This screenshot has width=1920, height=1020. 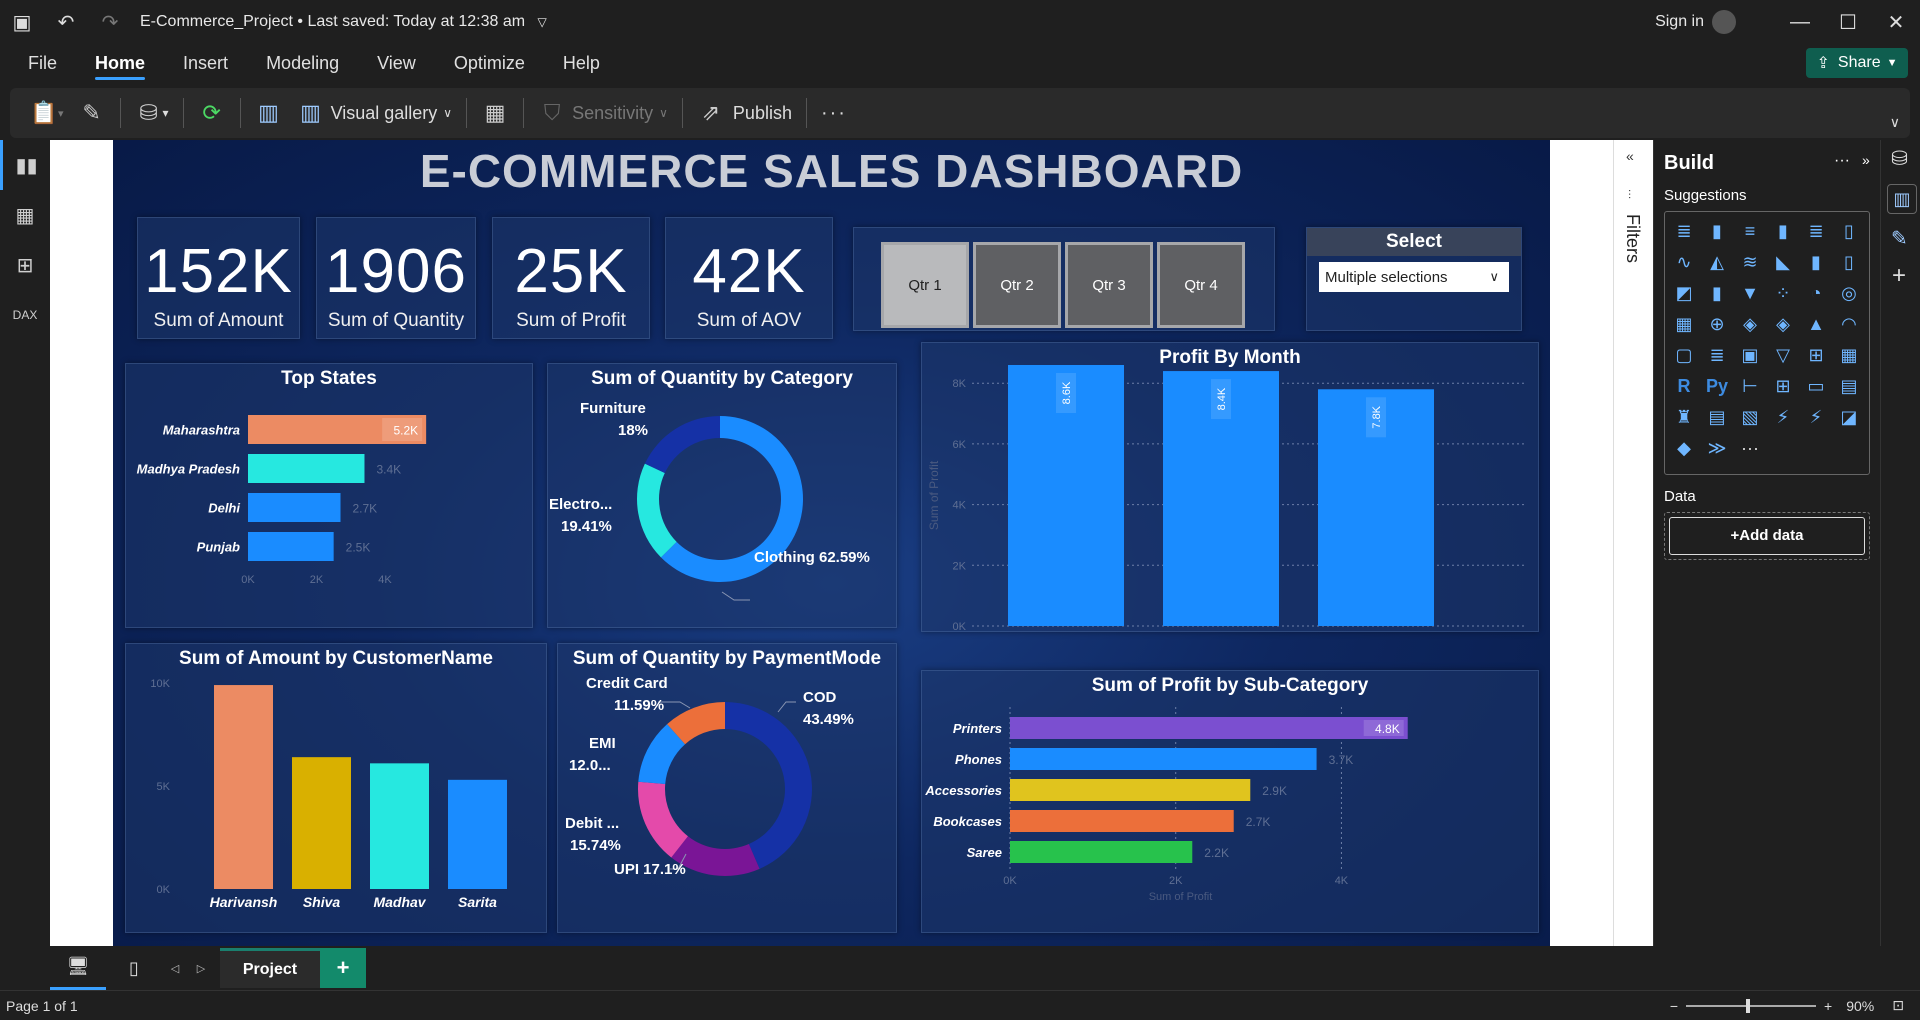 I want to click on share-button: ⇪ Share ▼, so click(x=1857, y=63).